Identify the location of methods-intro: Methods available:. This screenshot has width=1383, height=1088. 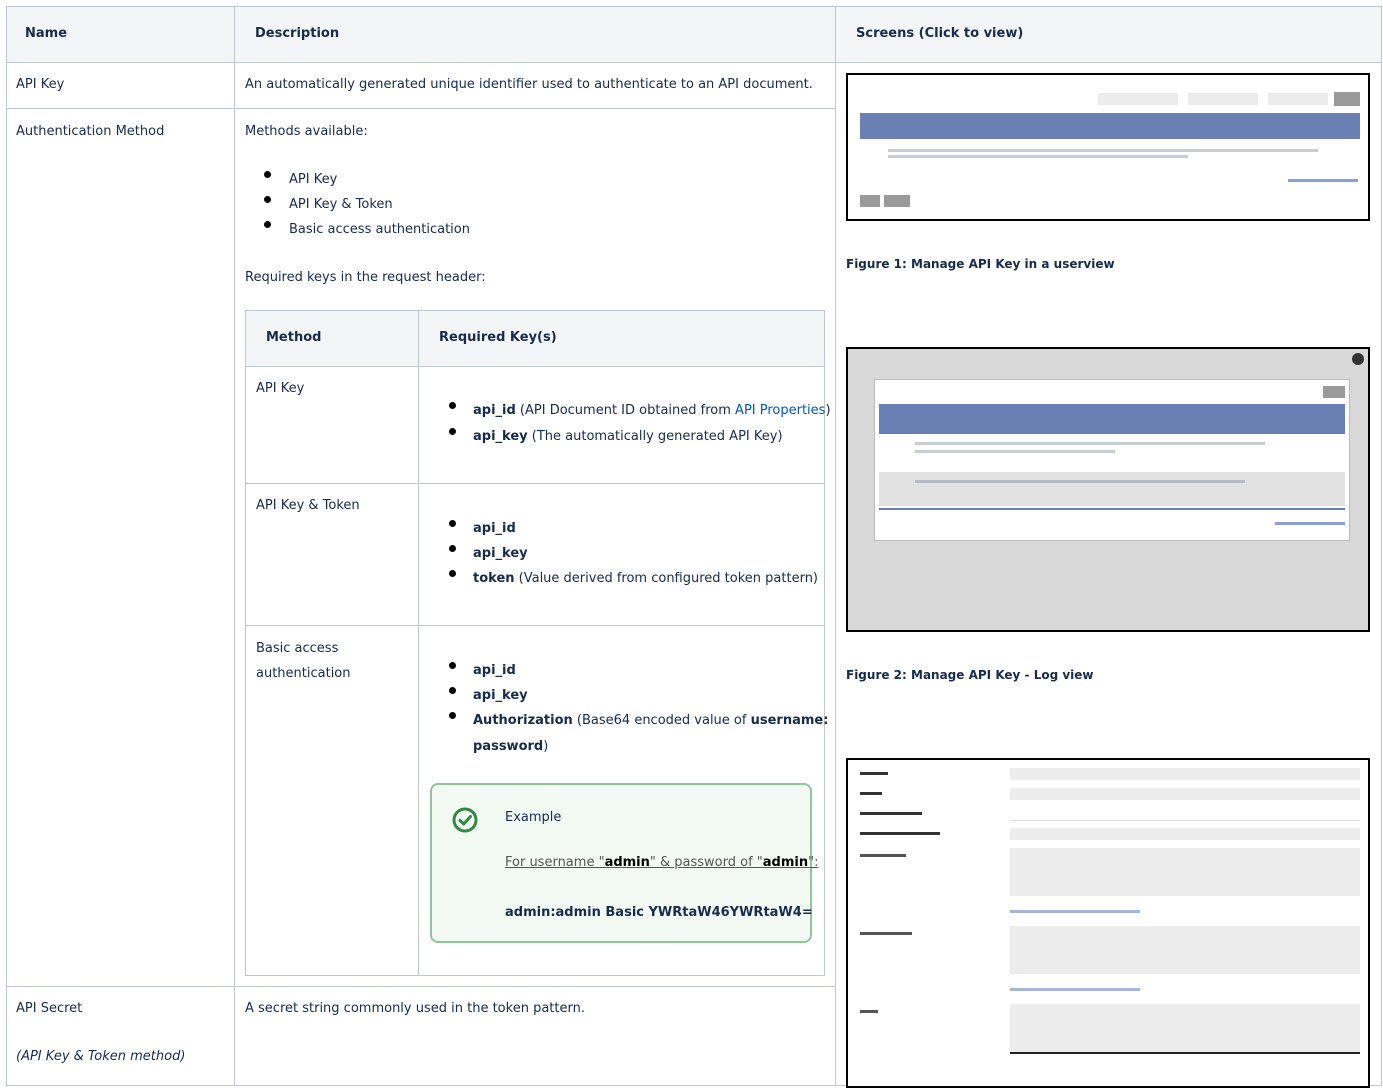
(306, 131).